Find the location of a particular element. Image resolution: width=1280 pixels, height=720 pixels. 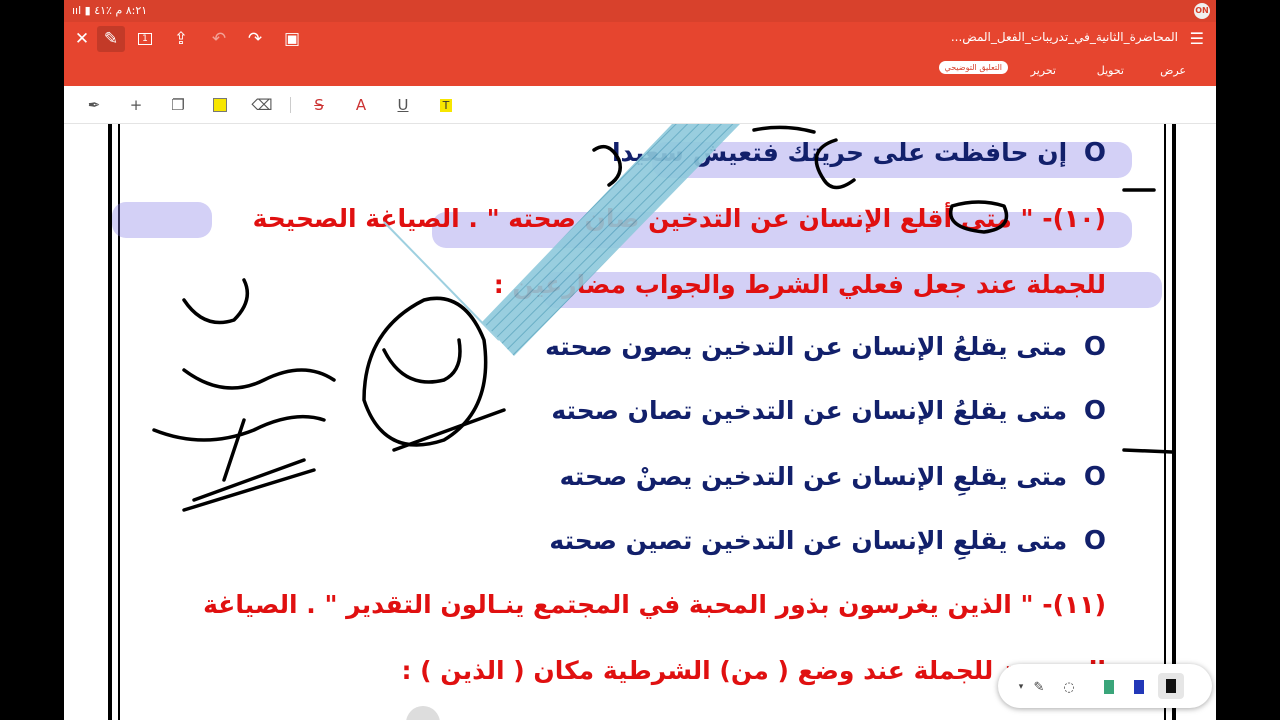

undo-icon: ↶ is located at coordinates (219, 39).